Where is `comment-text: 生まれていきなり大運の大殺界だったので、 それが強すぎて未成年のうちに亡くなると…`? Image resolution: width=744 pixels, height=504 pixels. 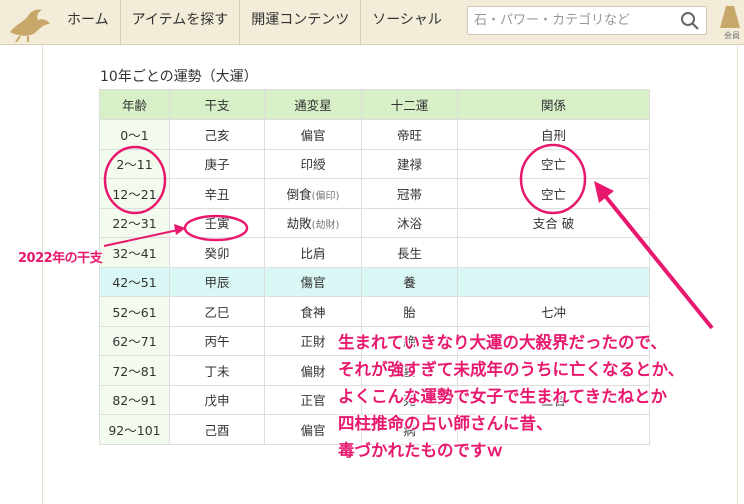 comment-text: 生まれていきなり大運の大殺界だったので、 それが強すぎて未成年のうちに亡くなると… is located at coordinates (538, 396).